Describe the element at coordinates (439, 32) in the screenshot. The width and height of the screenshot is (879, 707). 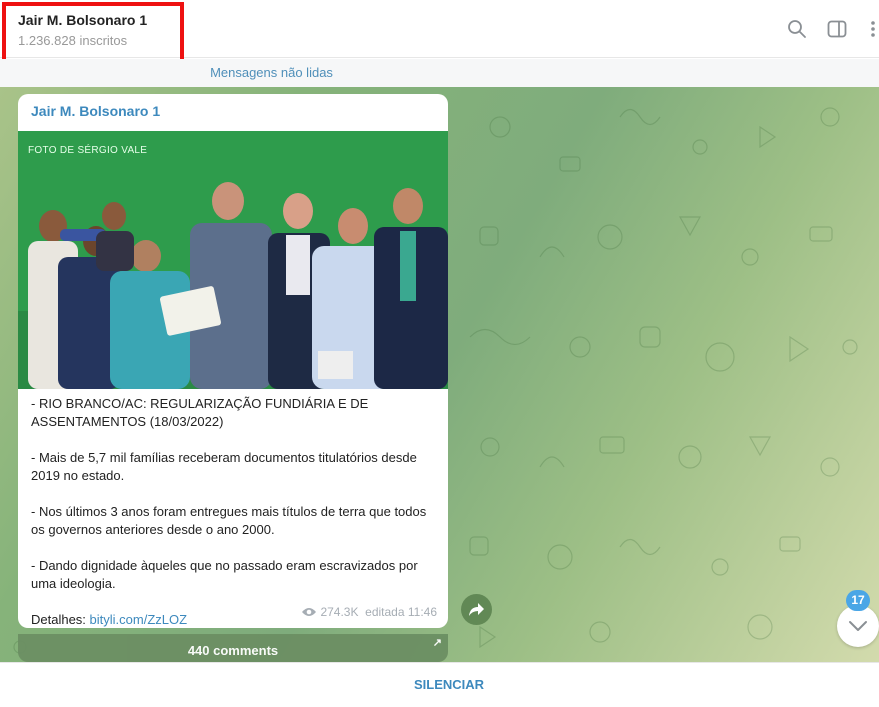
I see `chat-header: Jair M. Bolsonaro 1 1.236.828 inscritos` at that location.